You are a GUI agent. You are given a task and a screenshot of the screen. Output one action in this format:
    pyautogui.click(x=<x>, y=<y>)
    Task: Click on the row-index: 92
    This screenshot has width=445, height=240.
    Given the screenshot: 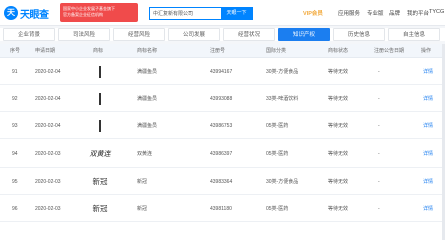 What is the action you would take?
    pyautogui.click(x=15, y=99)
    